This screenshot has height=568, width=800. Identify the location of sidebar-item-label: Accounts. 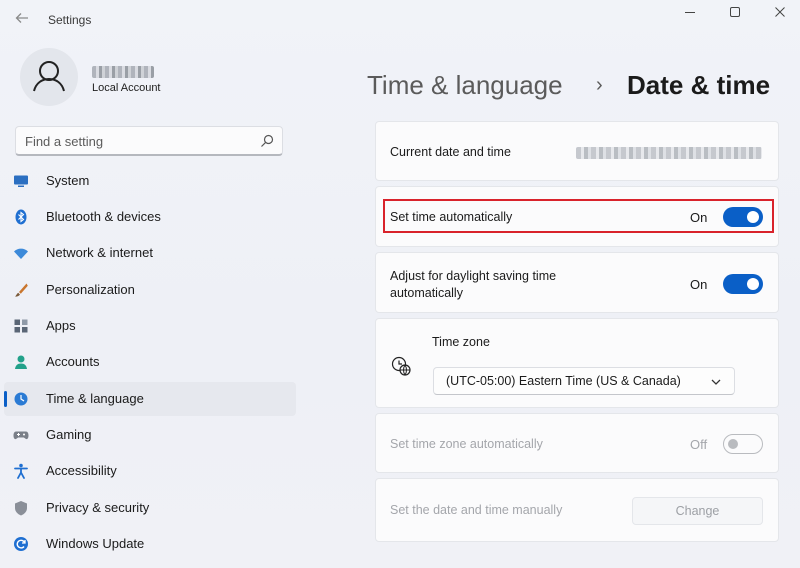
(73, 361).